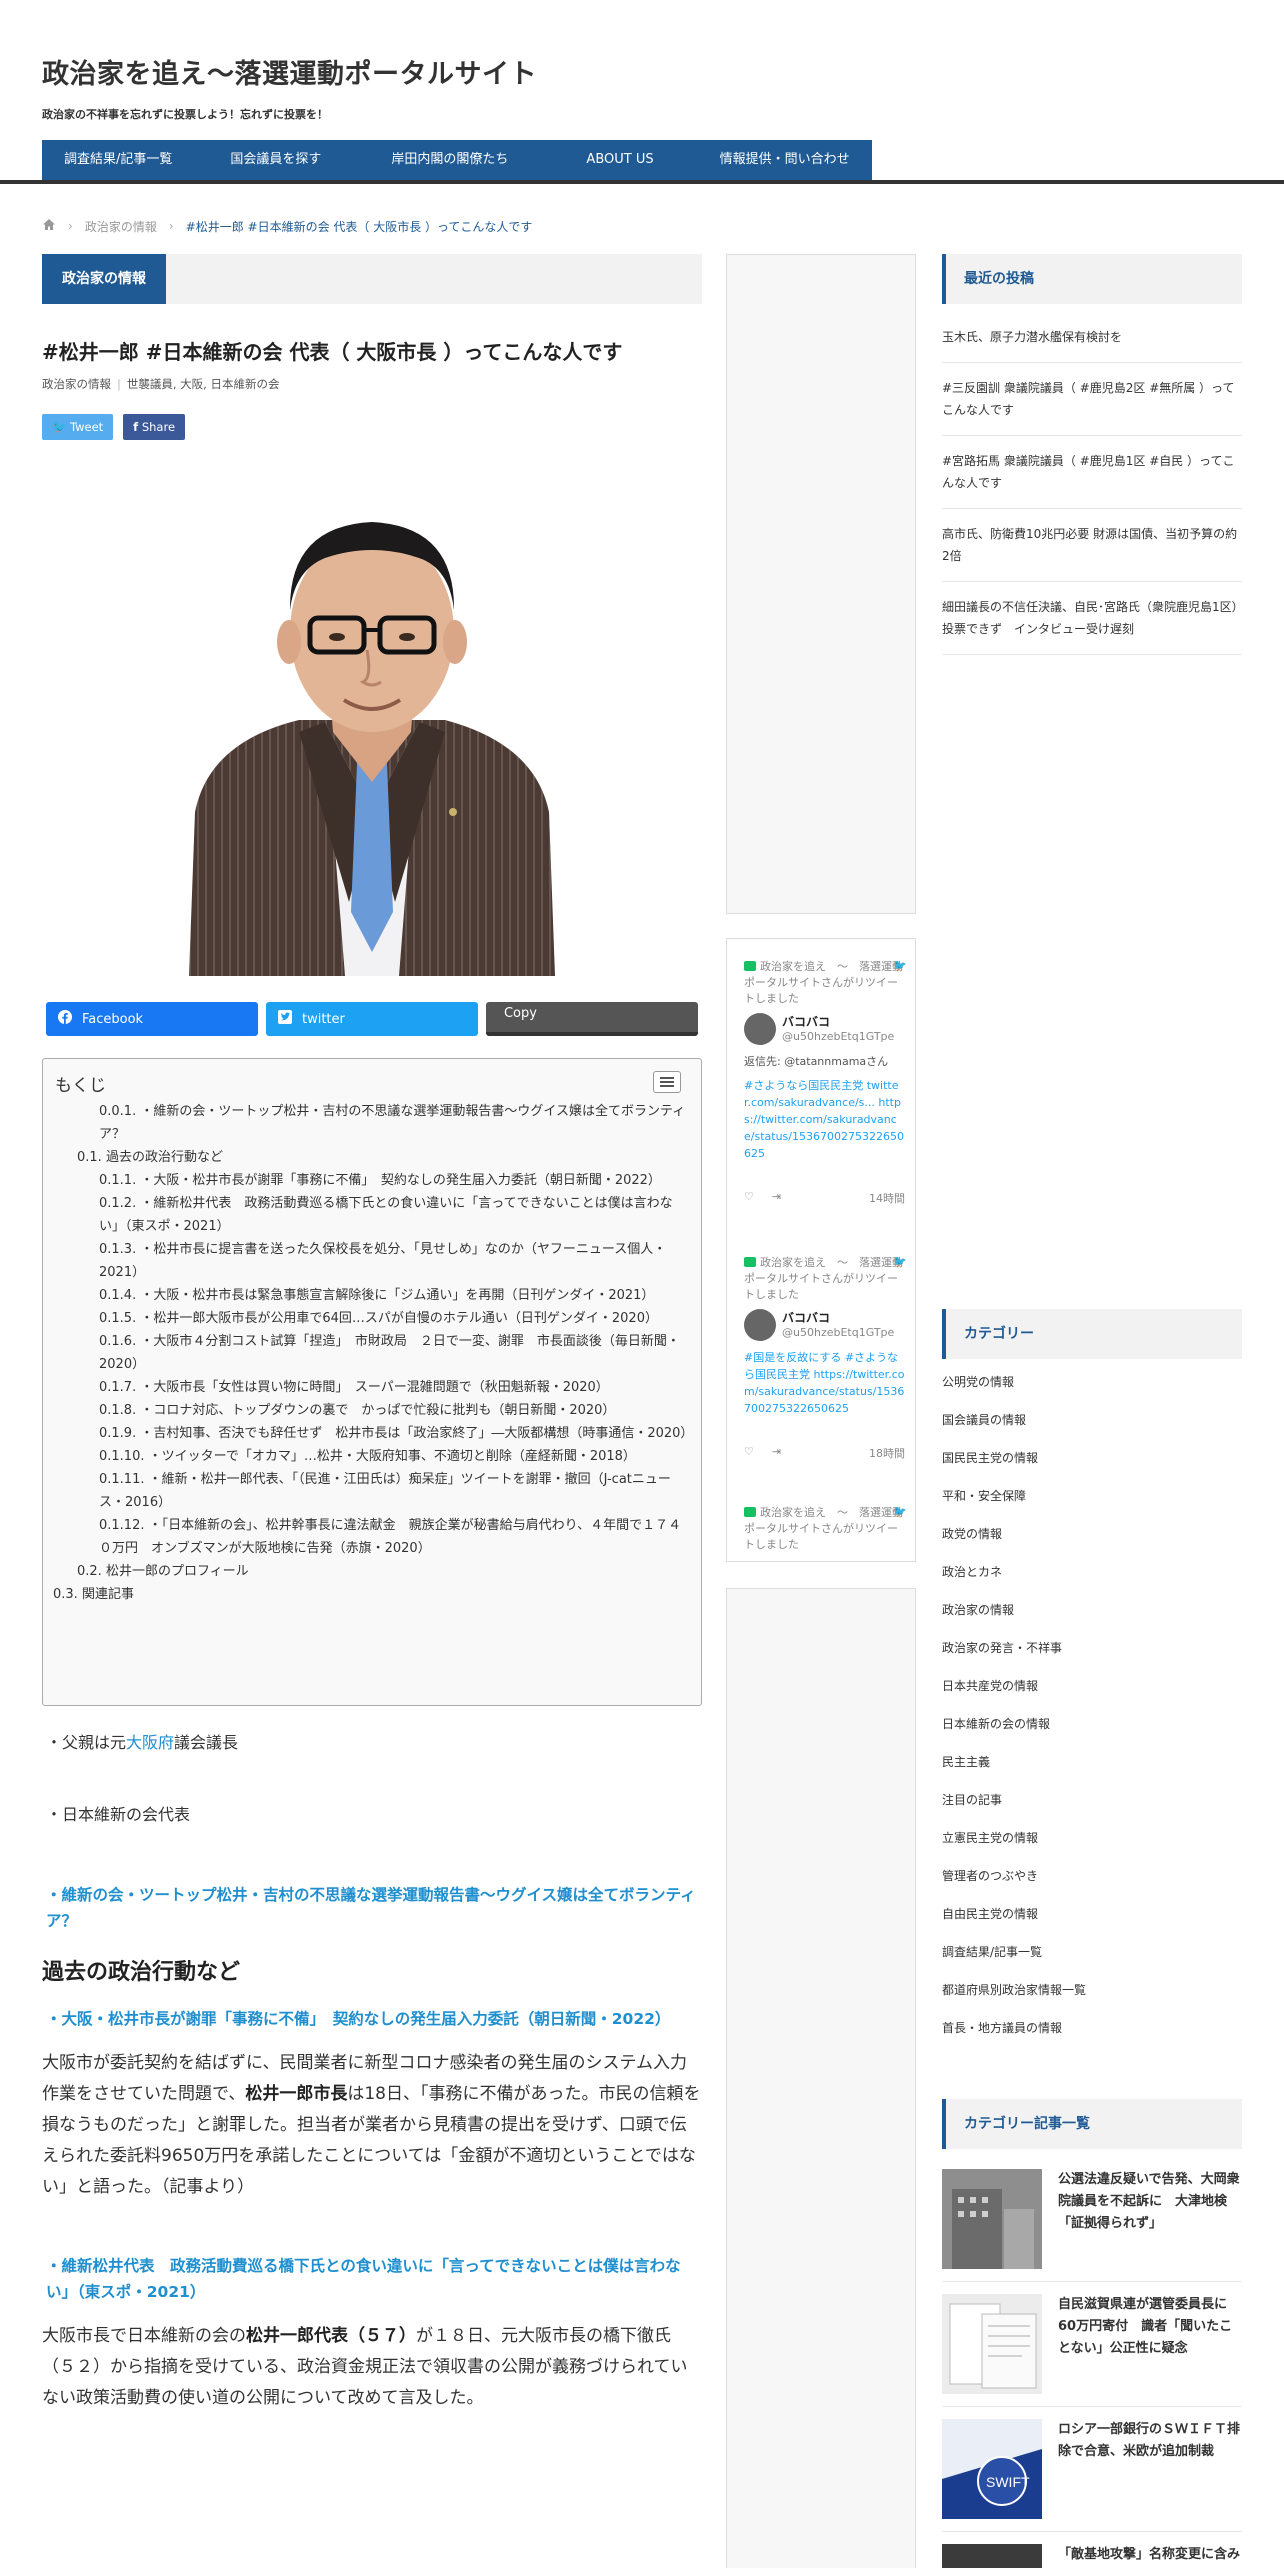 This screenshot has height=2568, width=1284. What do you see at coordinates (619, 160) in the screenshot?
I see `nav-item-about: ABOUT US` at bounding box center [619, 160].